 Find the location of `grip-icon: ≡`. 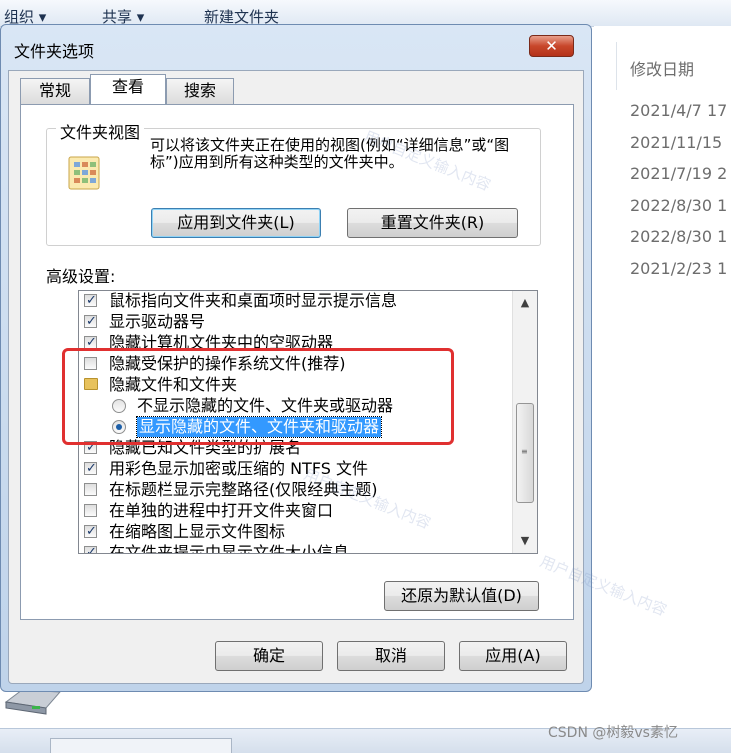

grip-icon: ≡ is located at coordinates (524, 451).